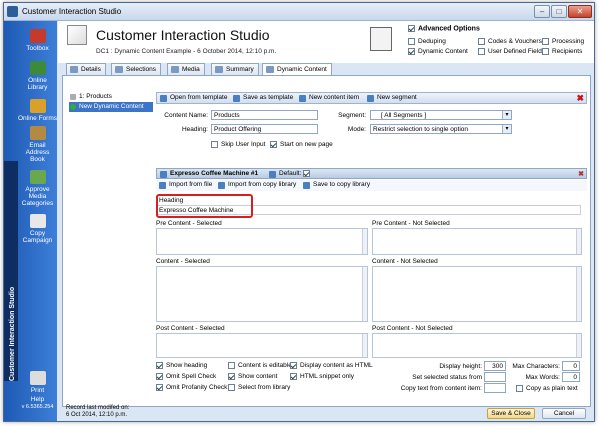 This screenshot has width=601, height=427. What do you see at coordinates (562, 51) in the screenshot?
I see `option-recipients: Recipients` at bounding box center [562, 51].